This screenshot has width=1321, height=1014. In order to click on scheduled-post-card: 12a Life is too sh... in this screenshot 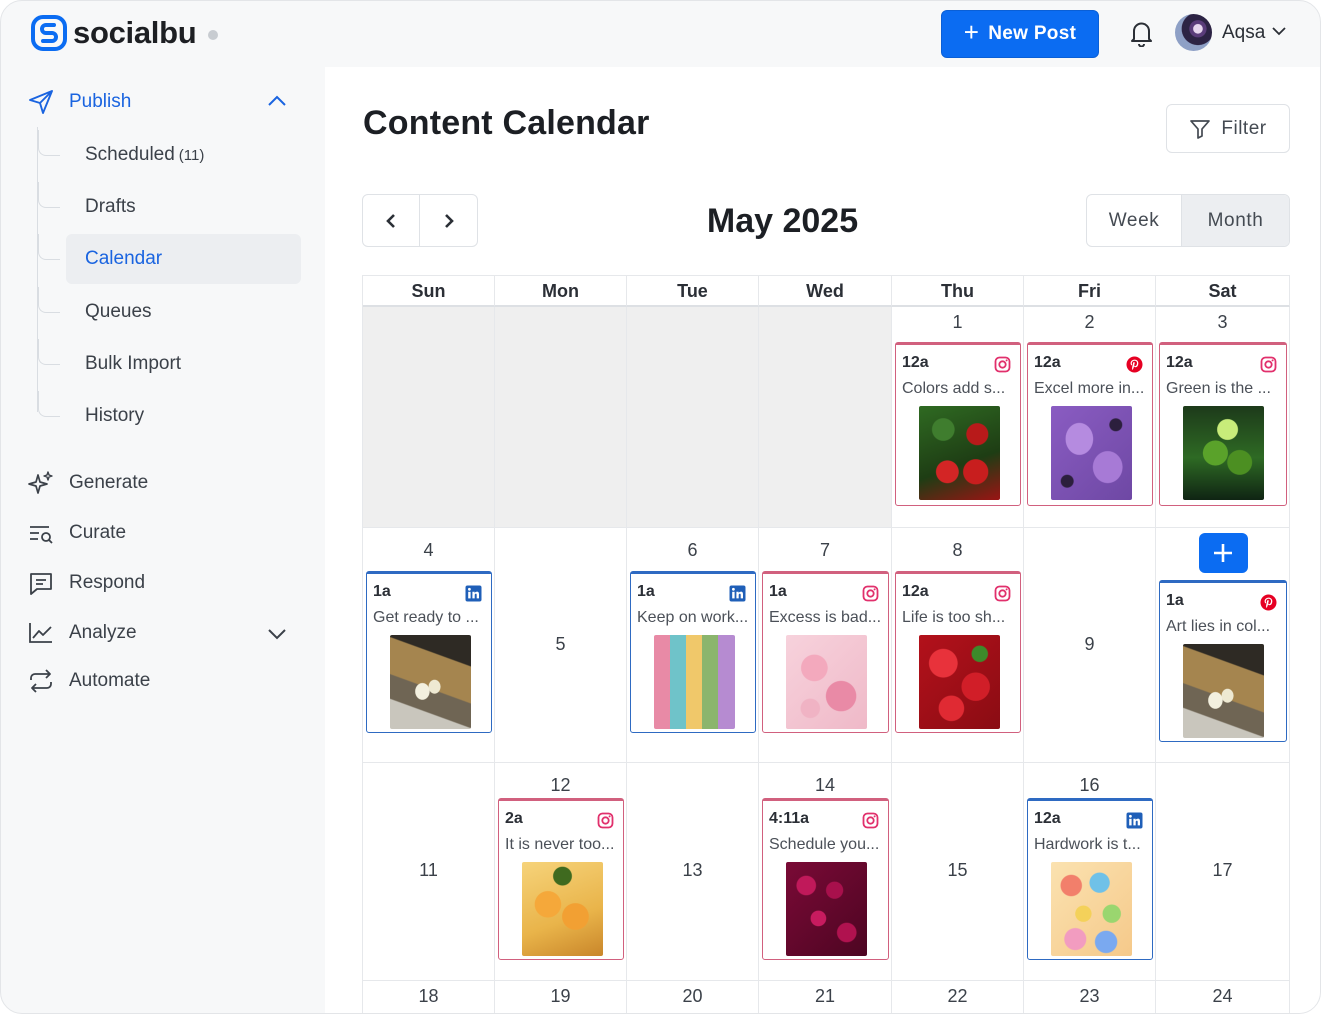, I will do `click(958, 652)`.